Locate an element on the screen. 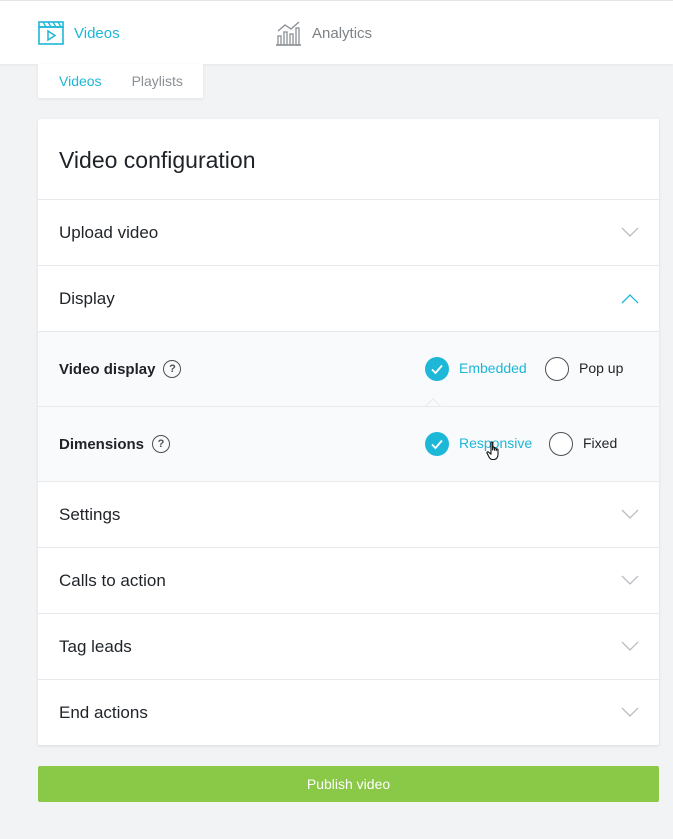  sub-tabs: Videos Playlists is located at coordinates (120, 81).